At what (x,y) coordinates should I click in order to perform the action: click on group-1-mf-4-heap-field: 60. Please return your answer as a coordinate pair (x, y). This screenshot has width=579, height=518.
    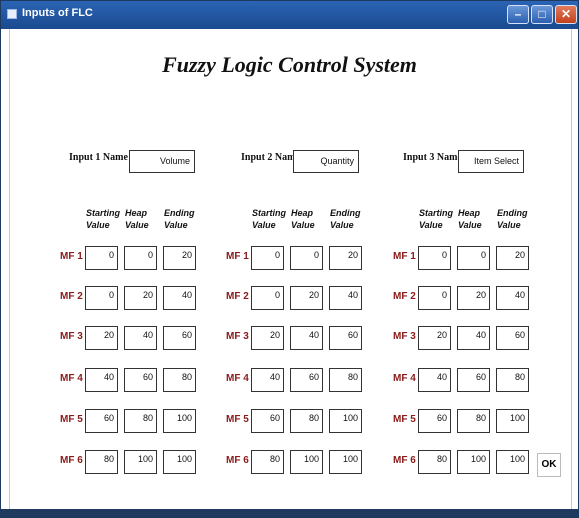
    Looking at the image, I should click on (140, 380).